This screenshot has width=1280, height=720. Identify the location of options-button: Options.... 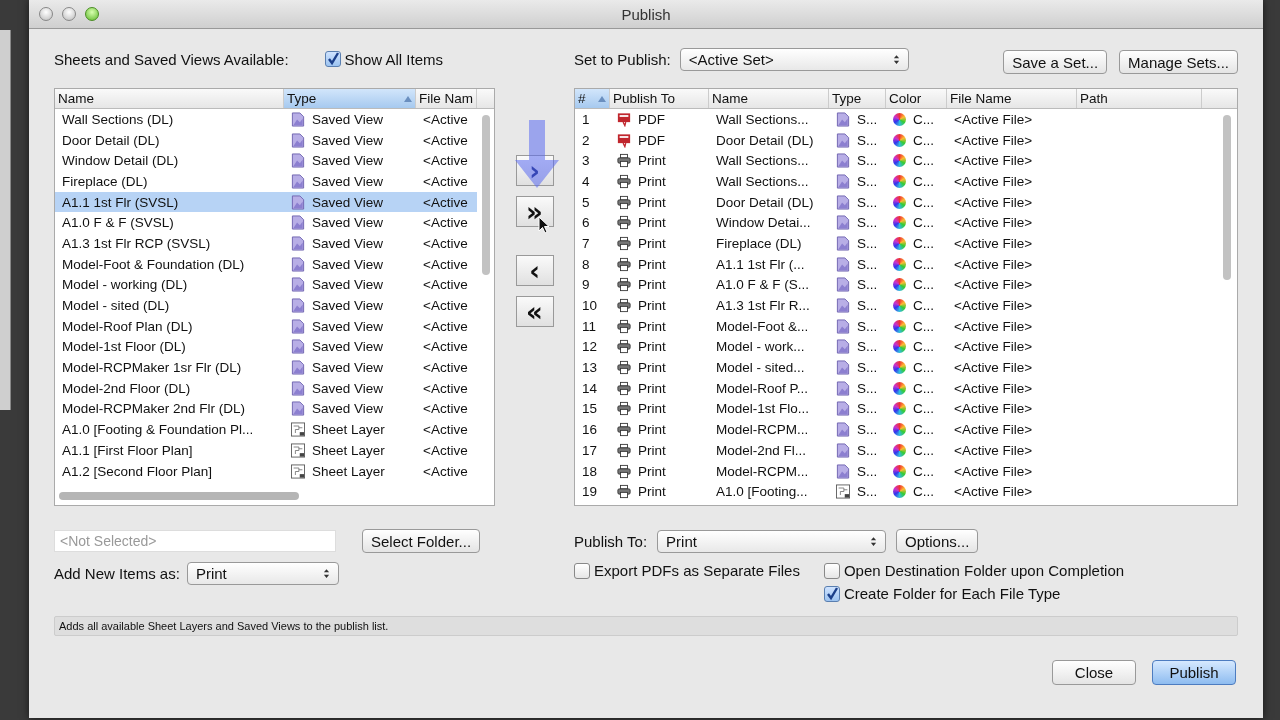
(937, 541).